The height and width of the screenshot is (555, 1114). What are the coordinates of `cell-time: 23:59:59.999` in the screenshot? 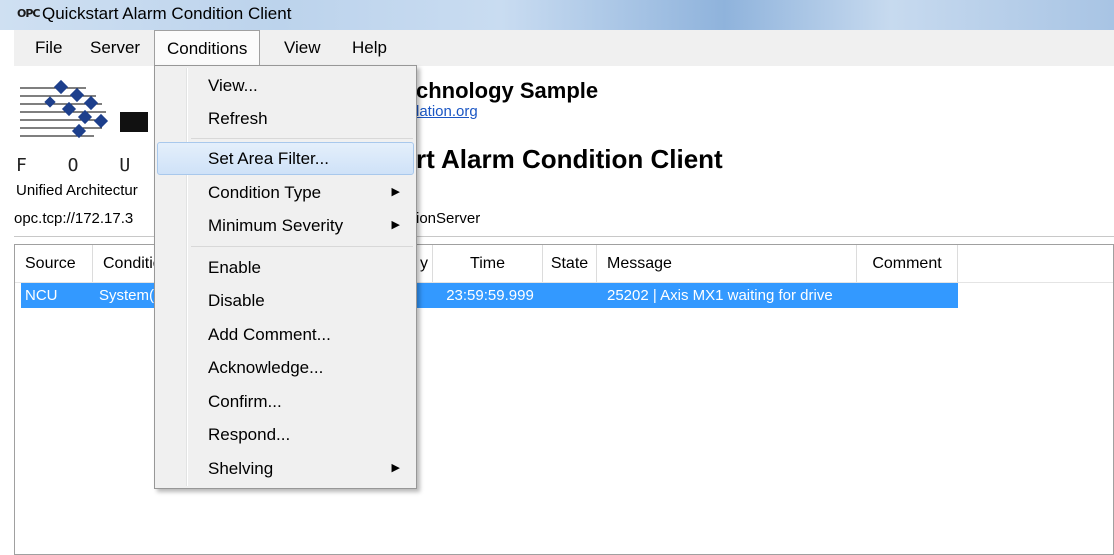 It's located at (490, 295).